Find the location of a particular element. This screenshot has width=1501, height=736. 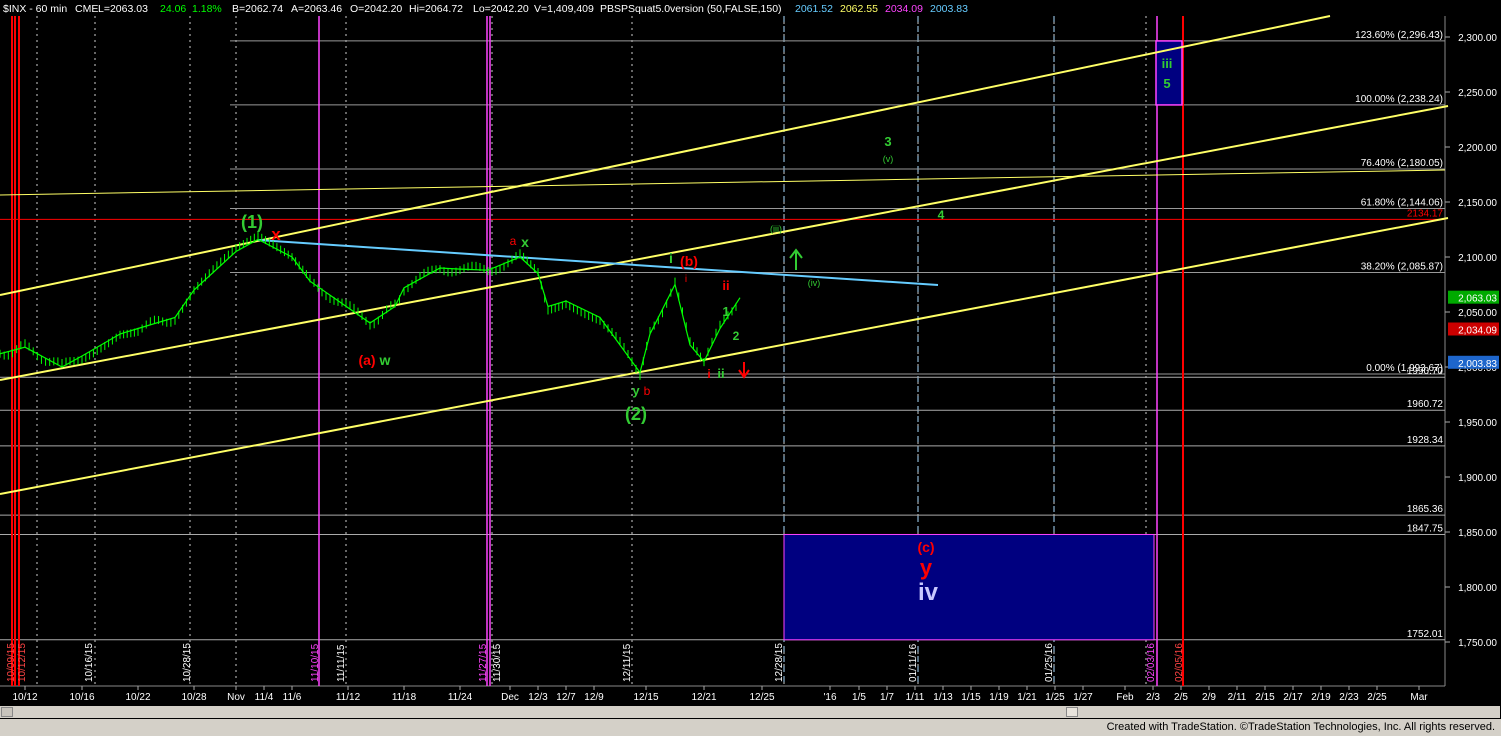

header-high: Hi=2064.72 is located at coordinates (436, 9).